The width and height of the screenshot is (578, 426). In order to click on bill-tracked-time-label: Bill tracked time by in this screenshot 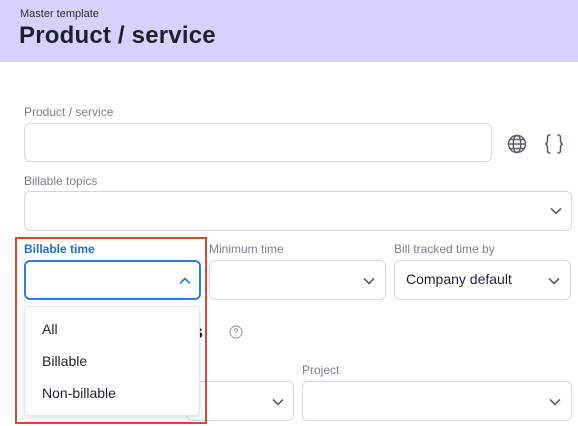, I will do `click(444, 249)`.